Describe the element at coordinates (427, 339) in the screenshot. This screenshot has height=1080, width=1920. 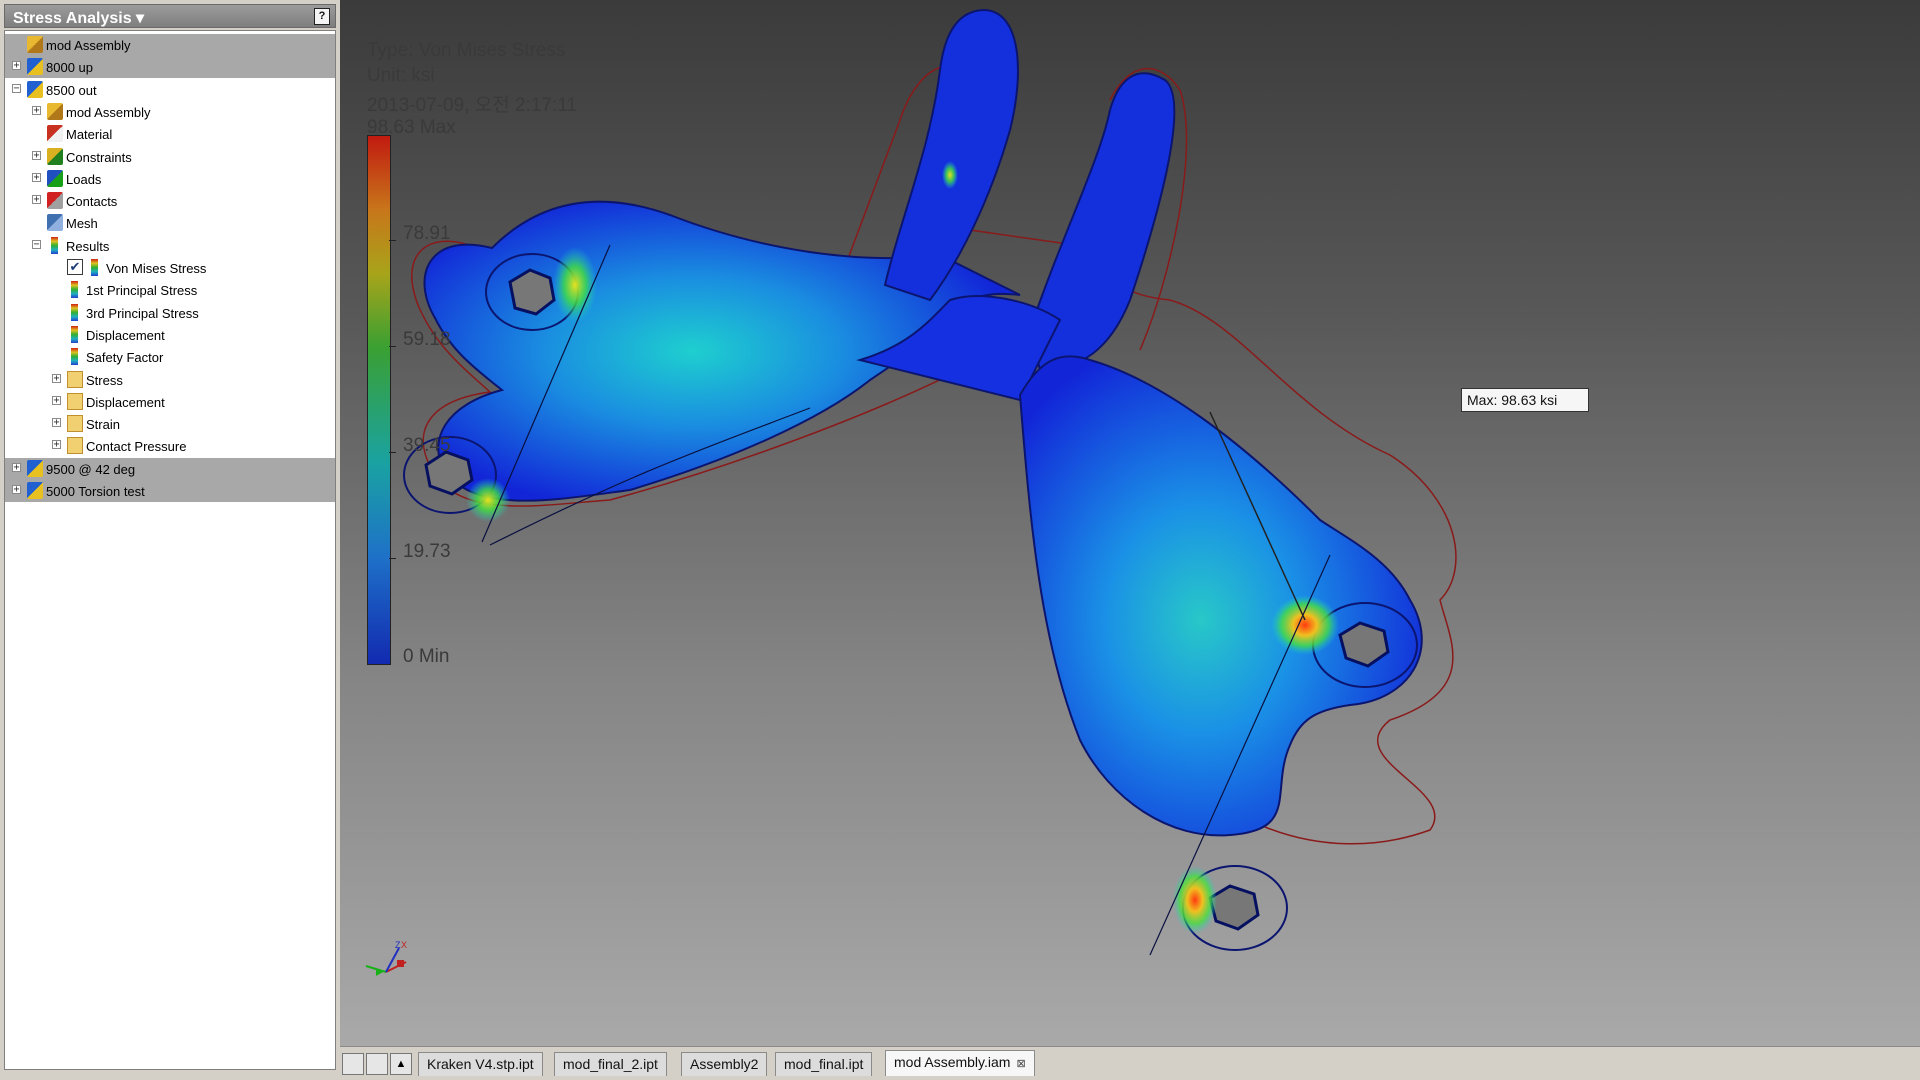
I see `legend-tick-label: 59.18` at that location.